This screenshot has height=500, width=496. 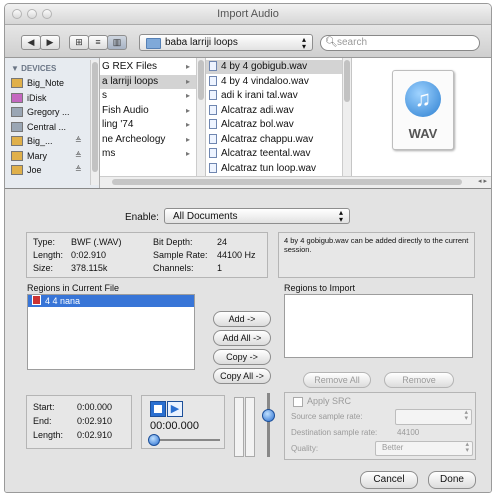 I want to click on sidebar-item: Big_... ≜, so click(x=46, y=141).